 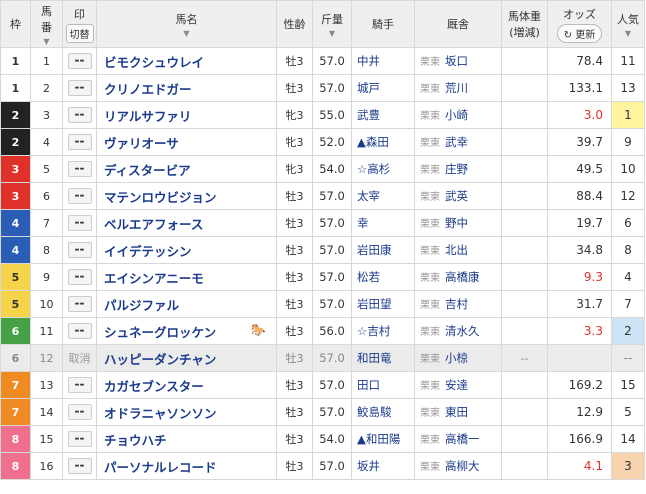 I want to click on trainer-link: 清水久, so click(x=462, y=331).